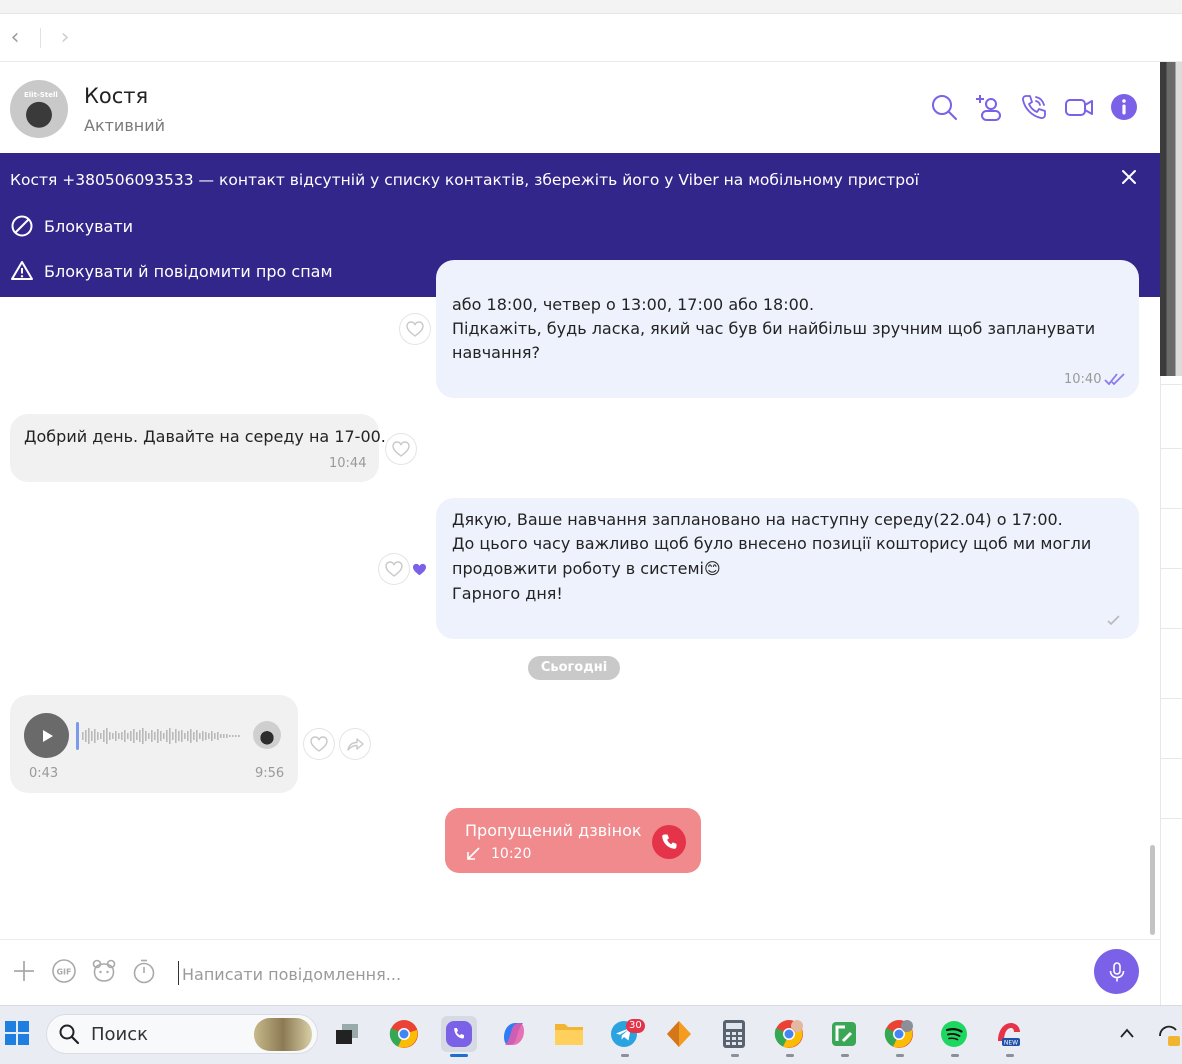  Describe the element at coordinates (496, 352) in the screenshot. I see `message-text: навчання?` at that location.